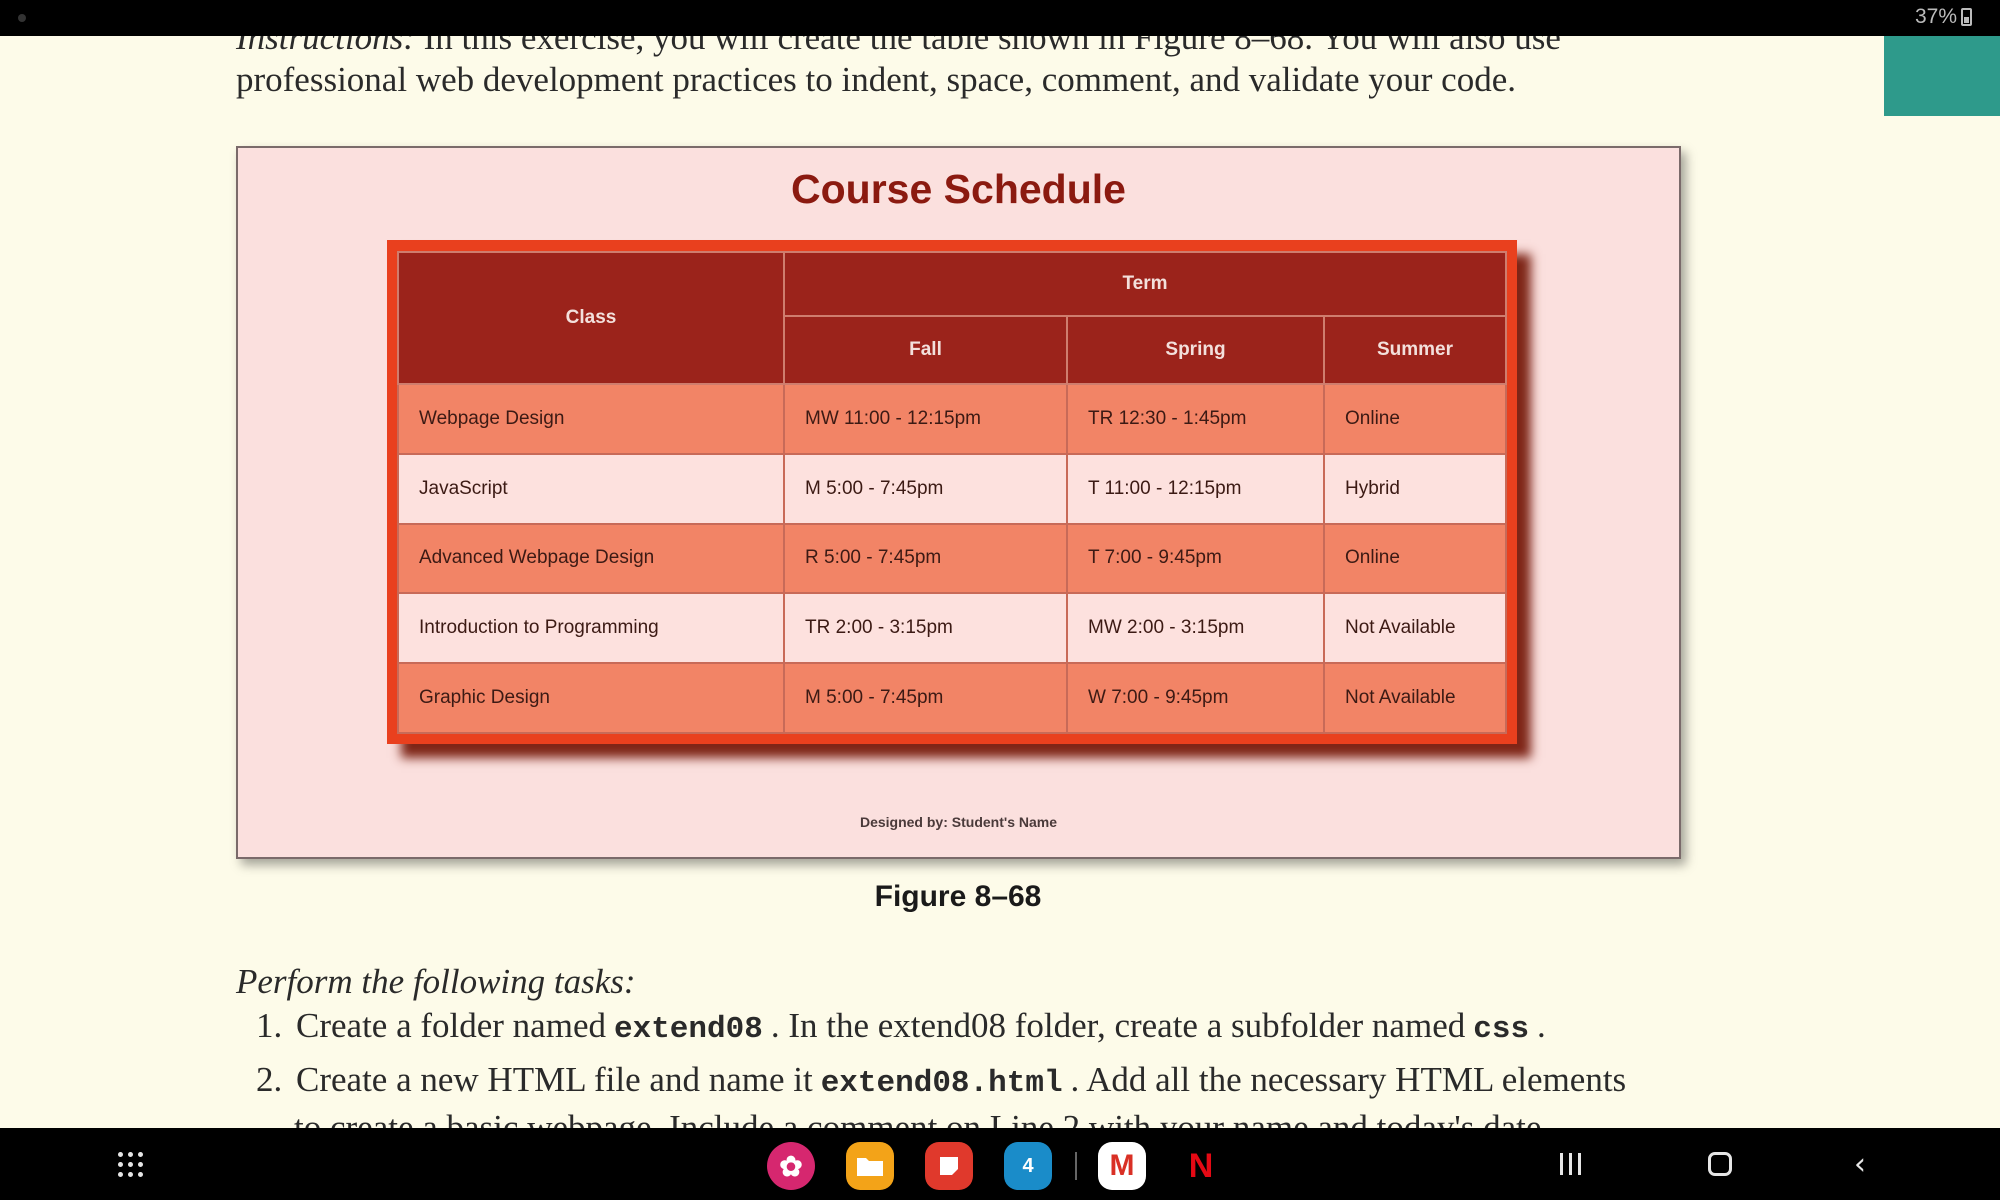  What do you see at coordinates (925, 628) in the screenshot?
I see `cell-fall: TR 2:00 - 3:15pm` at bounding box center [925, 628].